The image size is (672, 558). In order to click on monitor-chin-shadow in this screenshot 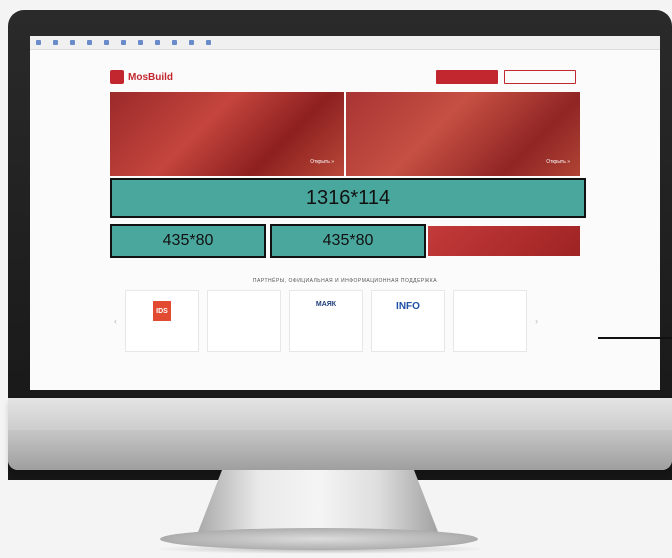, I will do `click(340, 450)`.